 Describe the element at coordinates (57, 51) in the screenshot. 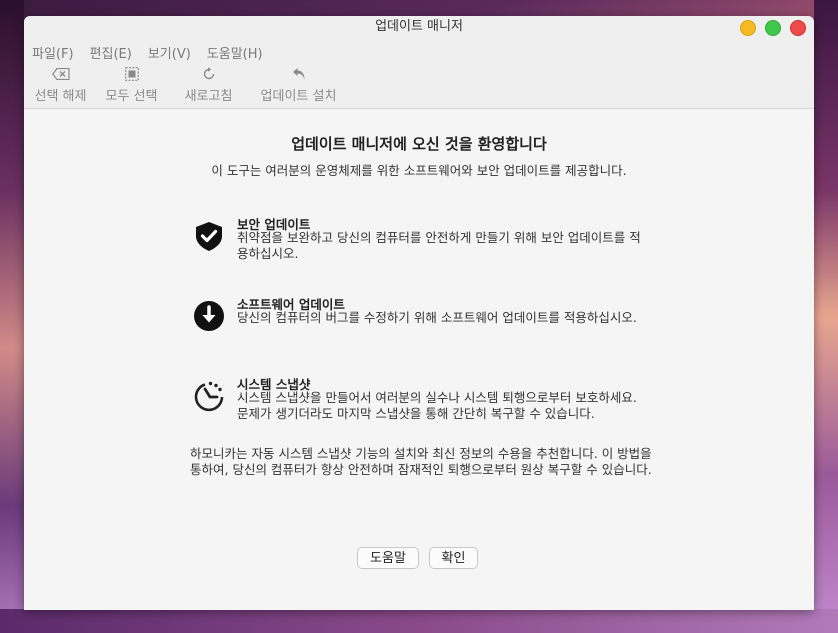

I see `menu-file: 파일(F)` at that location.